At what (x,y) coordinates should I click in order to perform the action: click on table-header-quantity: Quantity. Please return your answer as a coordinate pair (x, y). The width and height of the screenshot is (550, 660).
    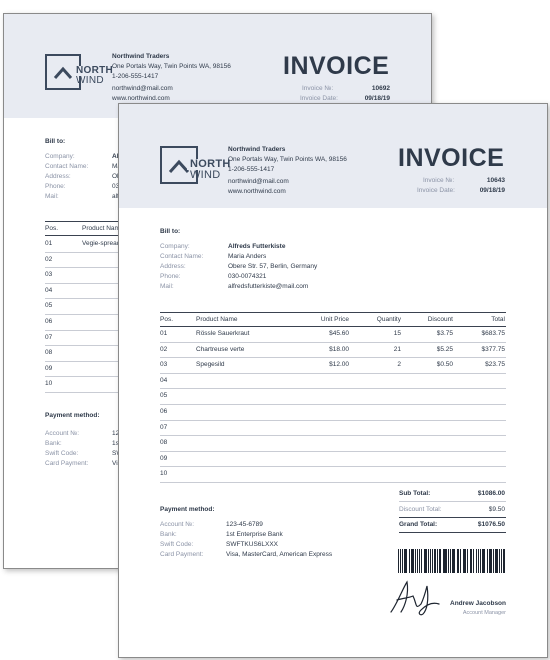
    Looking at the image, I should click on (388, 319).